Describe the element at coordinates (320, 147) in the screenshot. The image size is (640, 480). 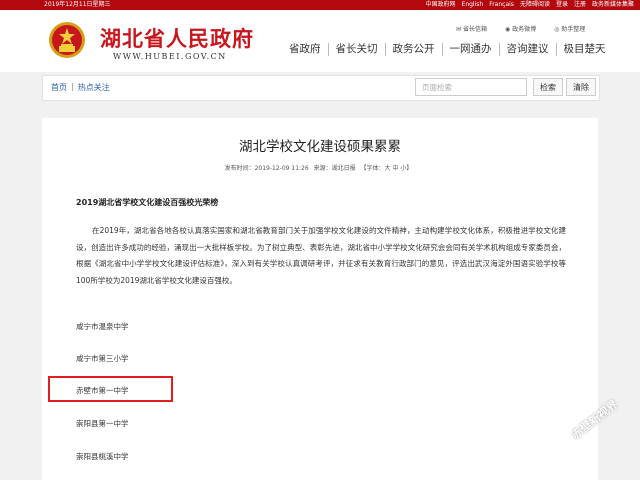
I see `article-title: 湖北学校文化建设硕果累累` at that location.